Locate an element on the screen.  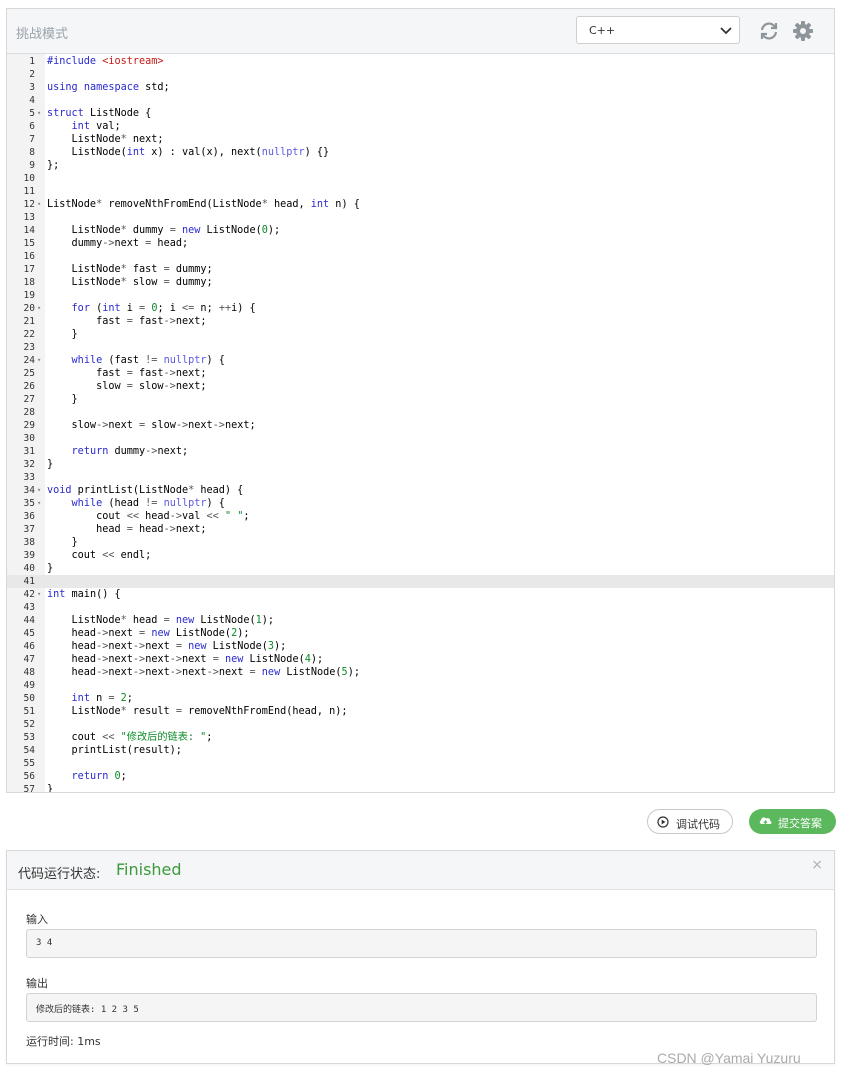
code-text: ListNode* next; is located at coordinates (105, 139).